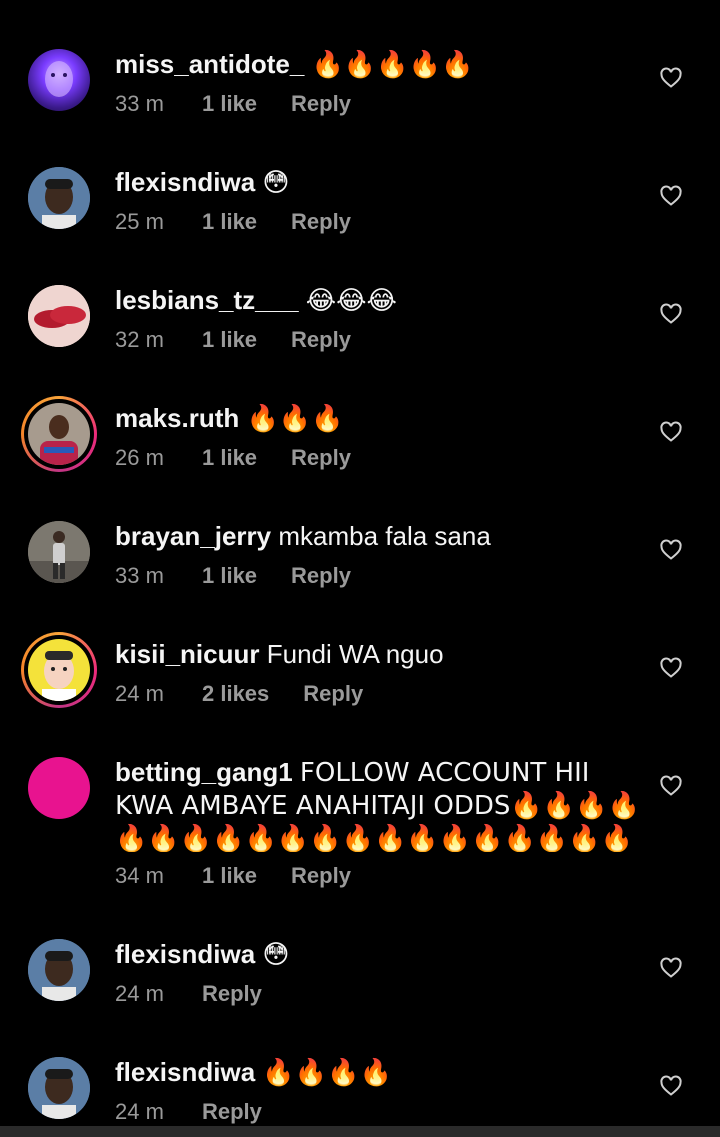  What do you see at coordinates (327, 1073) in the screenshot?
I see `comment-body: 🔥🔥🔥🔥` at bounding box center [327, 1073].